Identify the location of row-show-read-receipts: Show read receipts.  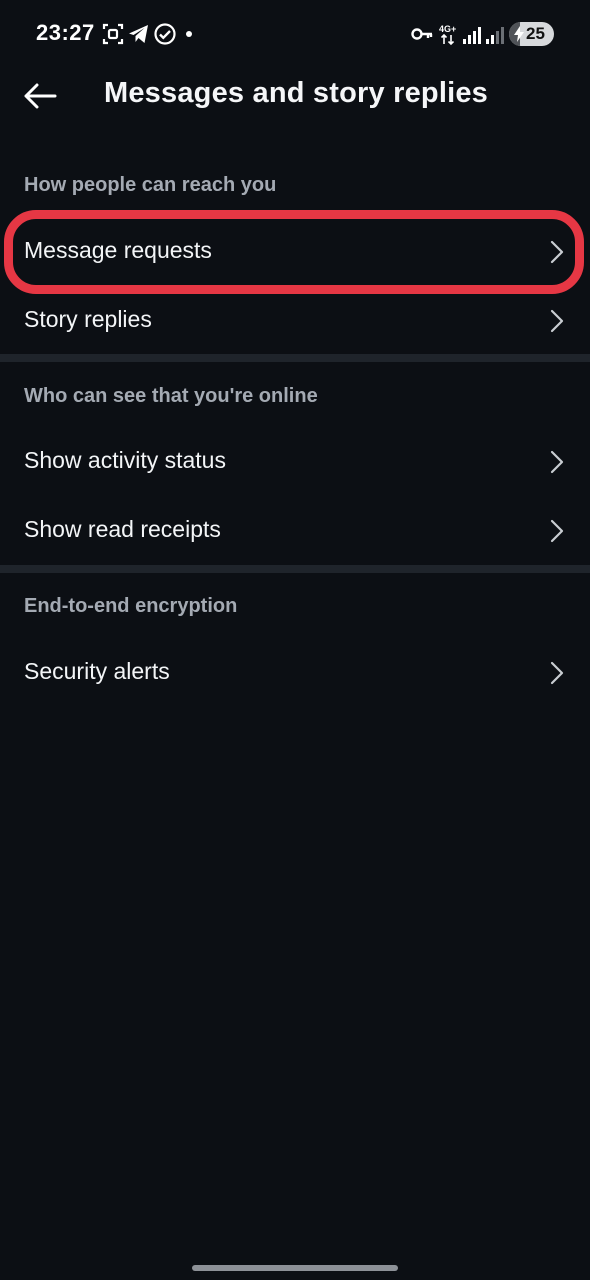
(295, 531).